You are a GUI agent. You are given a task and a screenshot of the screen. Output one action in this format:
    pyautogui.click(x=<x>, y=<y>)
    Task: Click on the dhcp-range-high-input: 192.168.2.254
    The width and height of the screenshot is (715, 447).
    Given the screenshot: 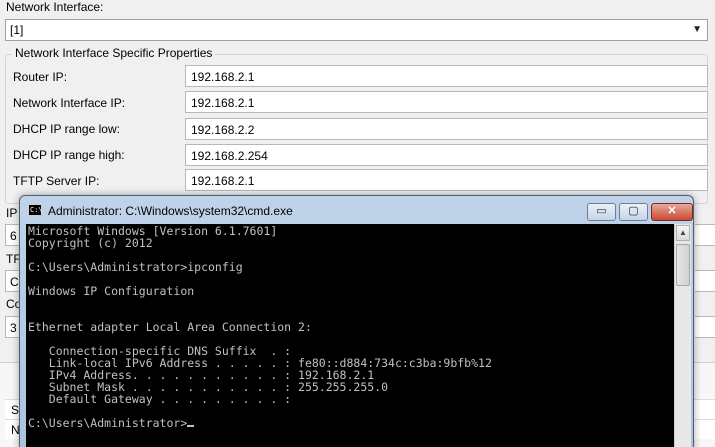 What is the action you would take?
    pyautogui.click(x=446, y=155)
    